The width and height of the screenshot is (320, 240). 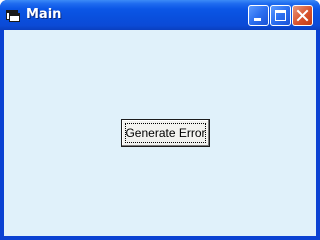 What do you see at coordinates (257, 19) in the screenshot?
I see `minimize-icon` at bounding box center [257, 19].